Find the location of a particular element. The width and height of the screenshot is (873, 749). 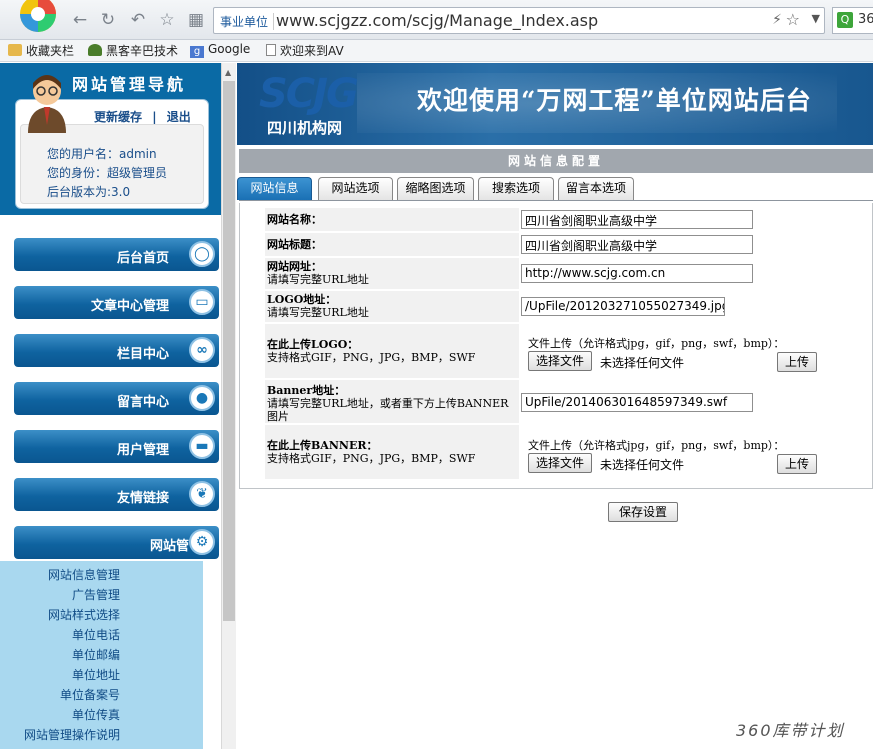

submenu-item: 网站管理操作说明 is located at coordinates (72, 734).